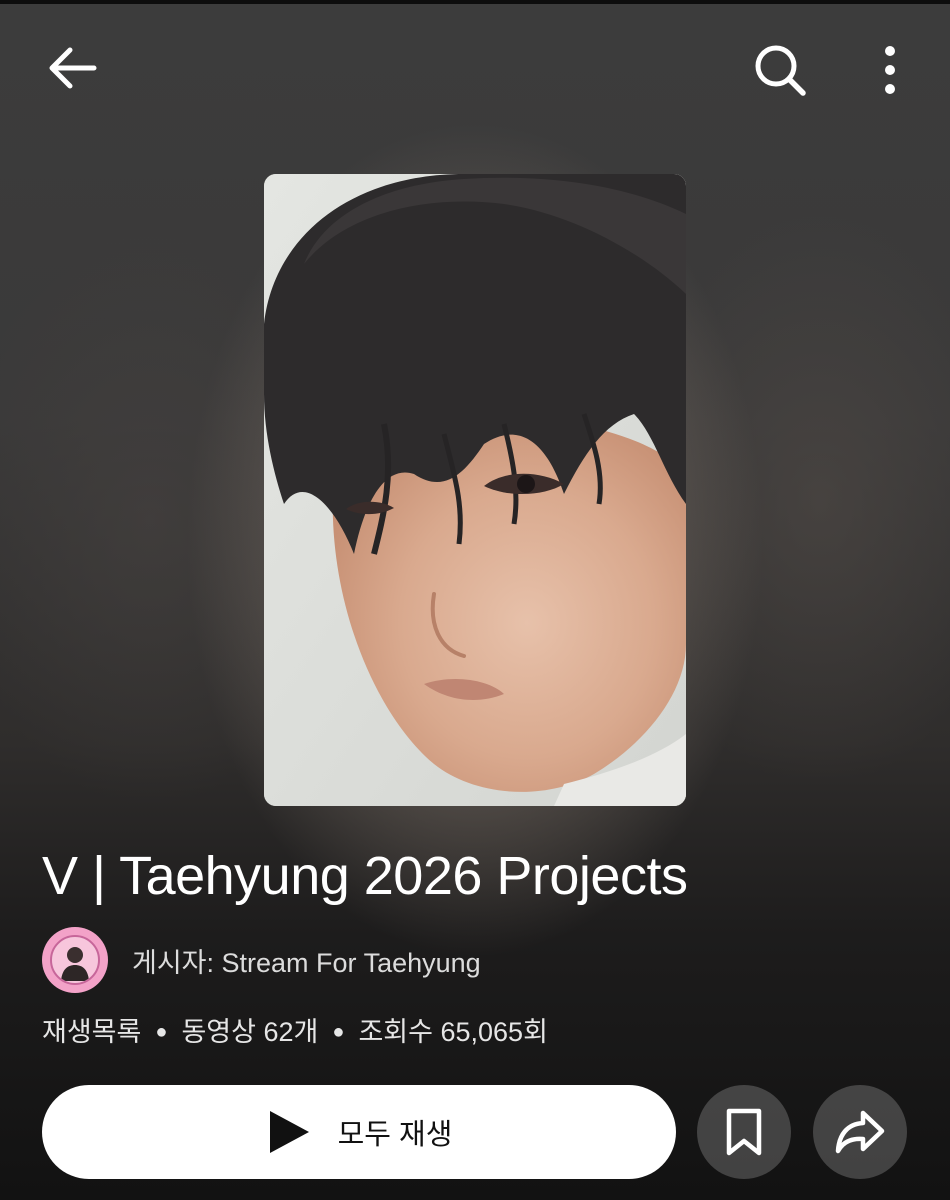  I want to click on search-icon, so click(780, 70).